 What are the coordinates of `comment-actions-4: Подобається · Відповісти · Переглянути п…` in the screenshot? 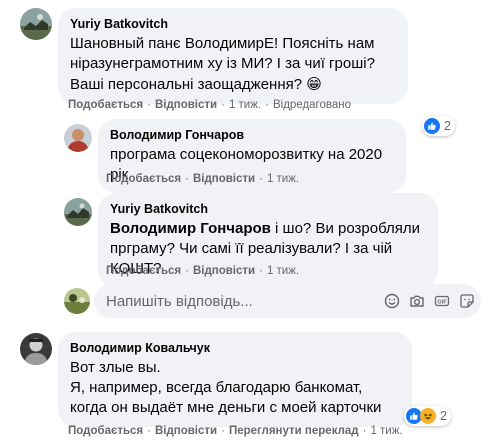 It's located at (235, 431).